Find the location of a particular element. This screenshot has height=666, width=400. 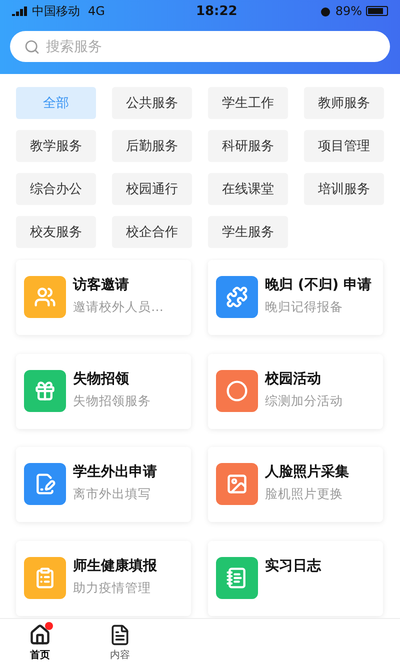

home-icon is located at coordinates (40, 635).